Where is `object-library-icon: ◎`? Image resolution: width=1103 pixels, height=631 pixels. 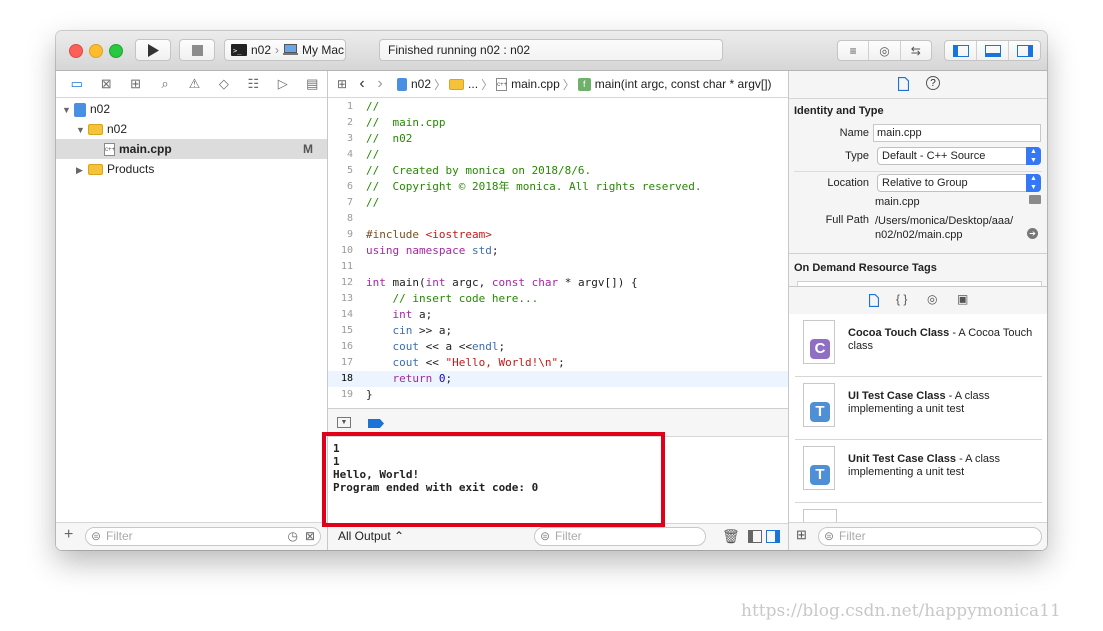
object-library-icon: ◎ is located at coordinates (932, 299).